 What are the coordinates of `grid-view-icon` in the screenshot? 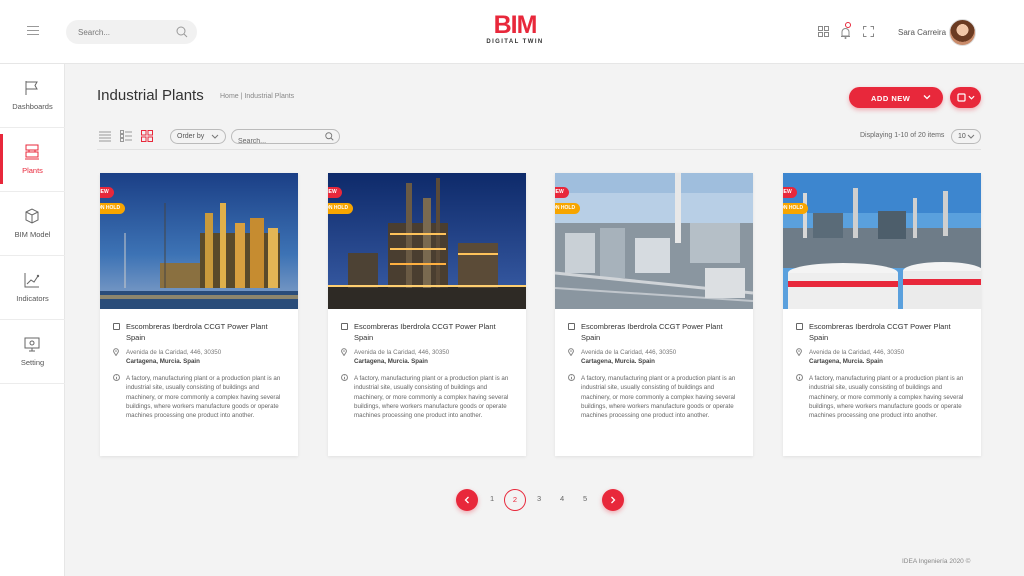 It's located at (147, 136).